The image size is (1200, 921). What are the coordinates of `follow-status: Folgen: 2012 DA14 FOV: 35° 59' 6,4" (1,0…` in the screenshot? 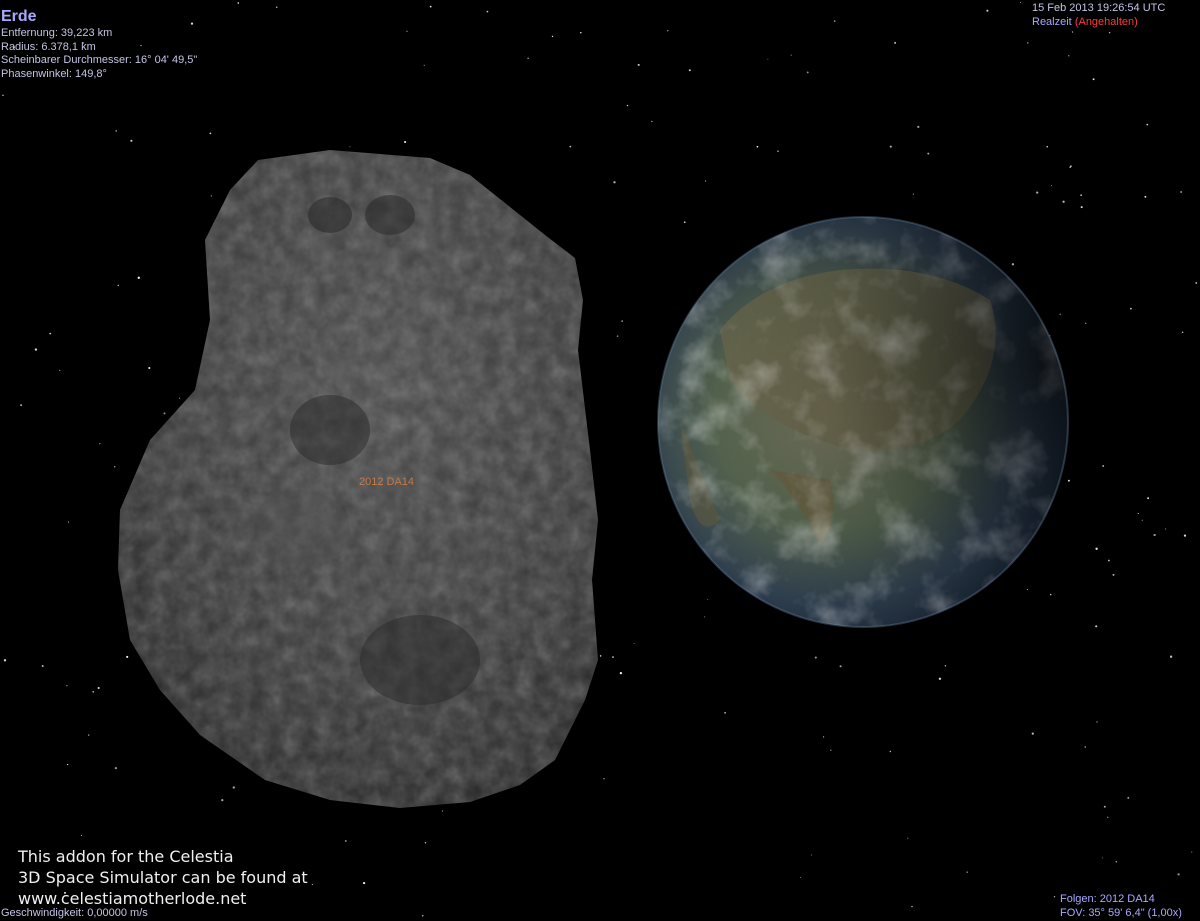 It's located at (1121, 906).